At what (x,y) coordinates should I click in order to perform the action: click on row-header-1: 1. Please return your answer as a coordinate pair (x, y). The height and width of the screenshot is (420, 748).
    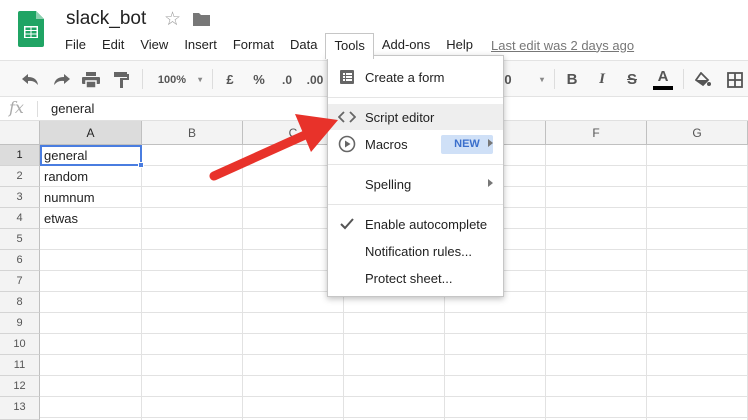
    Looking at the image, I should click on (20, 155).